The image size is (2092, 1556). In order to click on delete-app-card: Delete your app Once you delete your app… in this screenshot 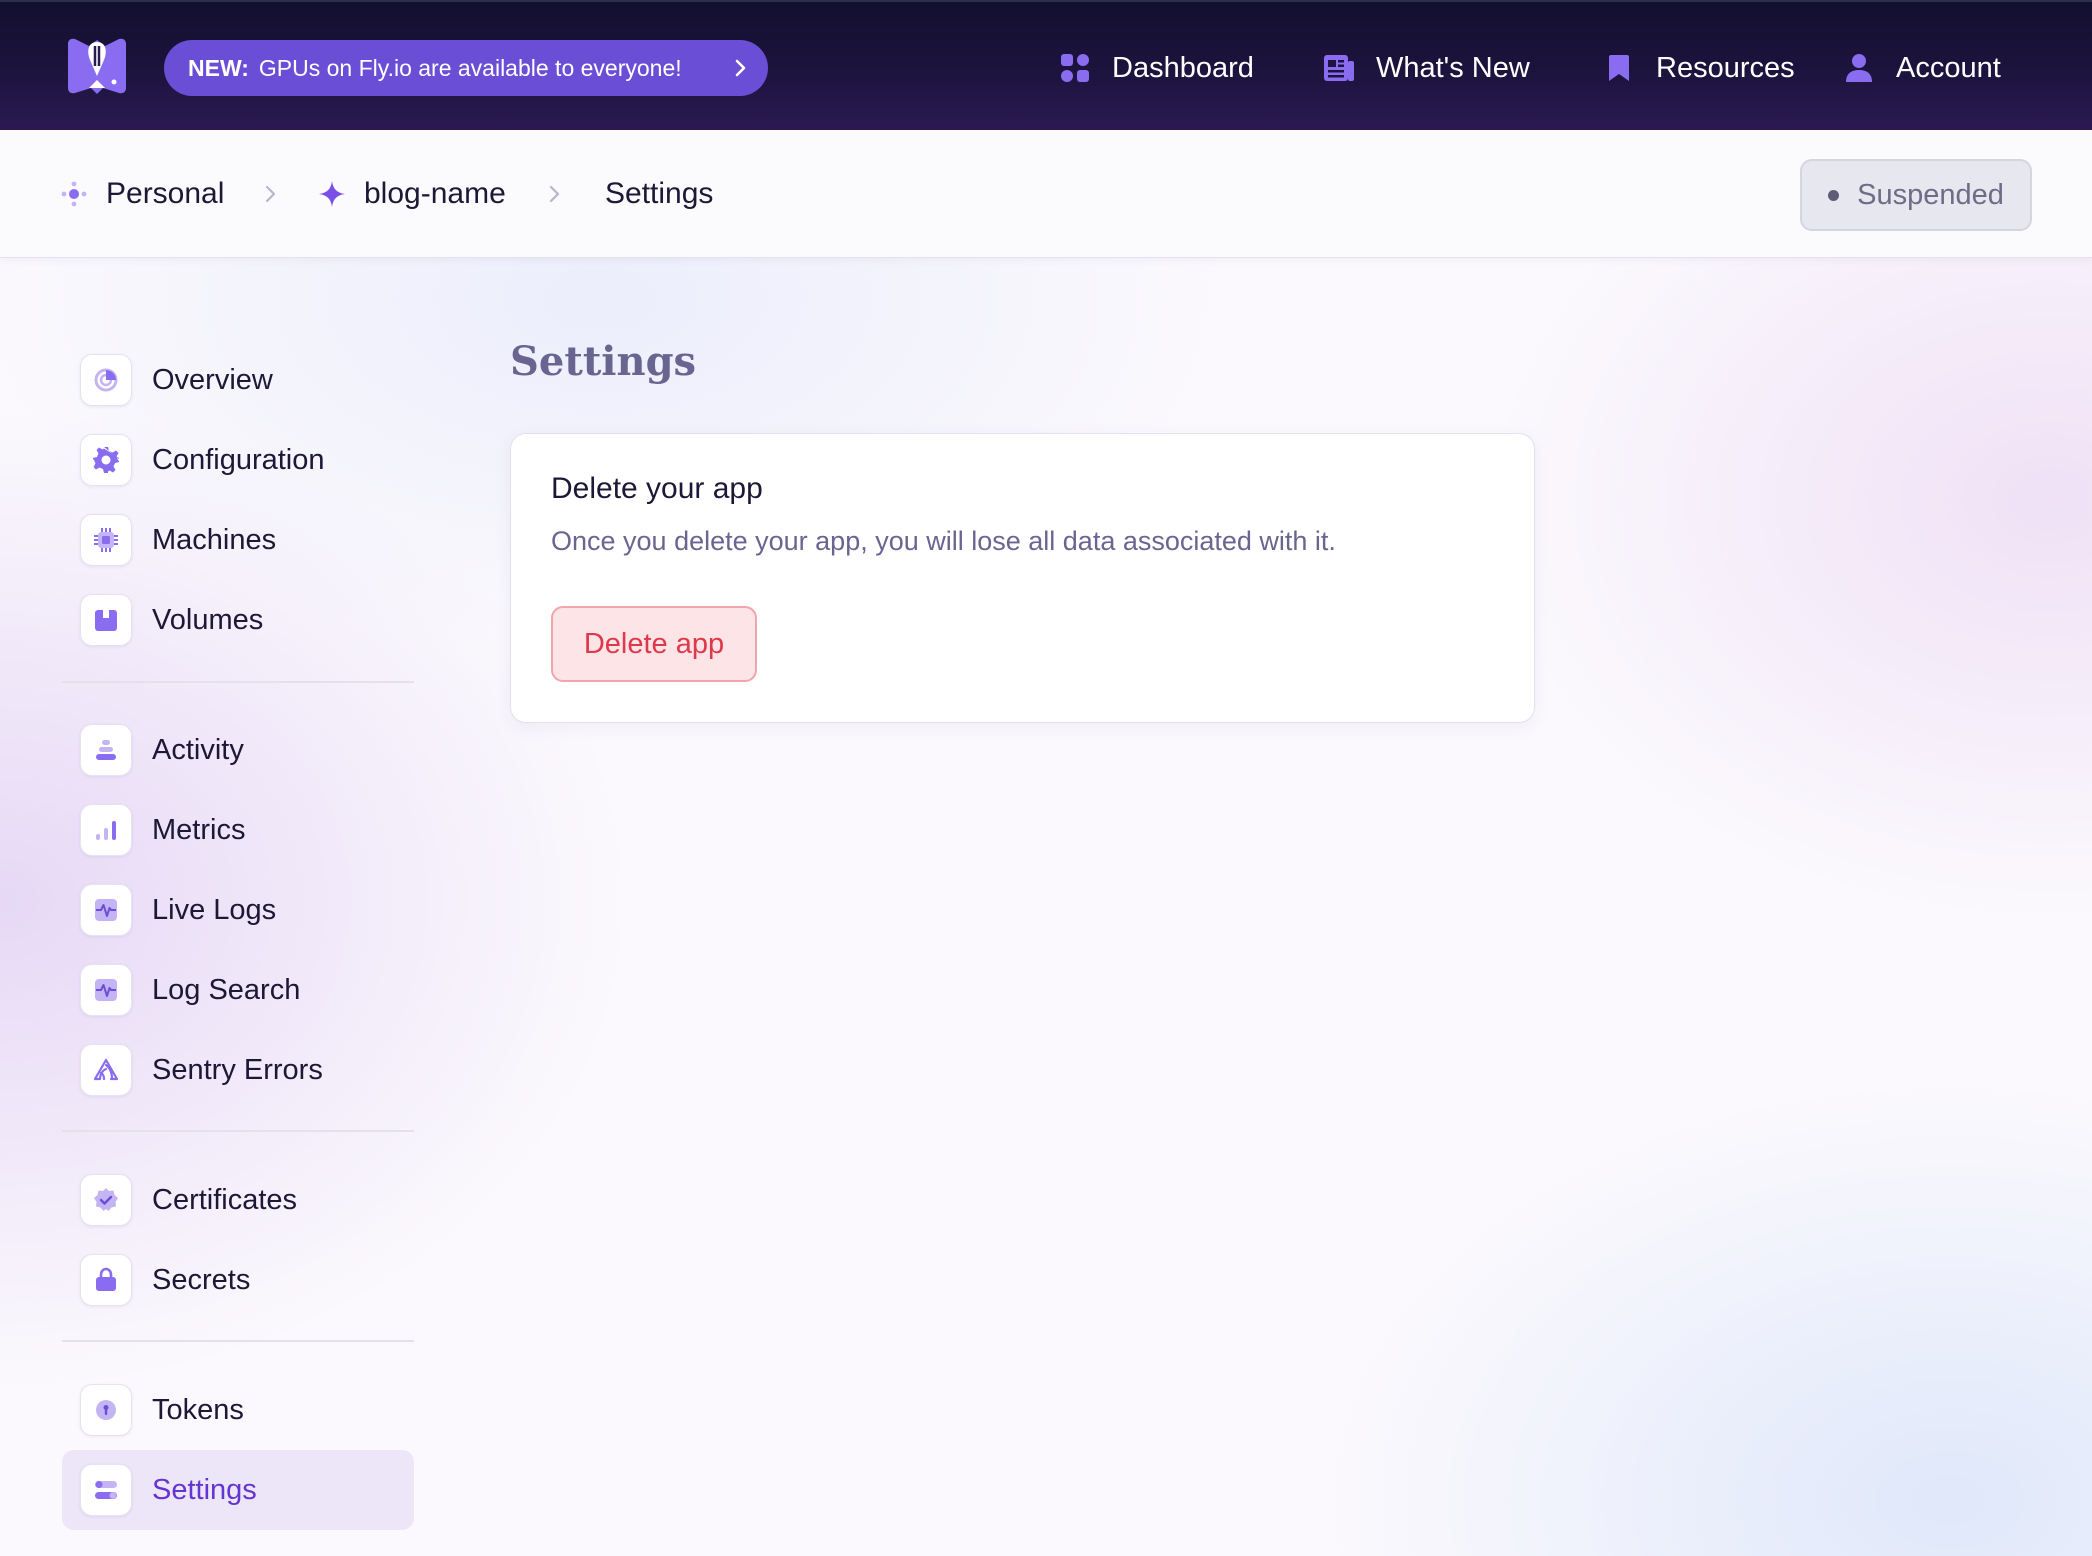, I will do `click(1022, 578)`.